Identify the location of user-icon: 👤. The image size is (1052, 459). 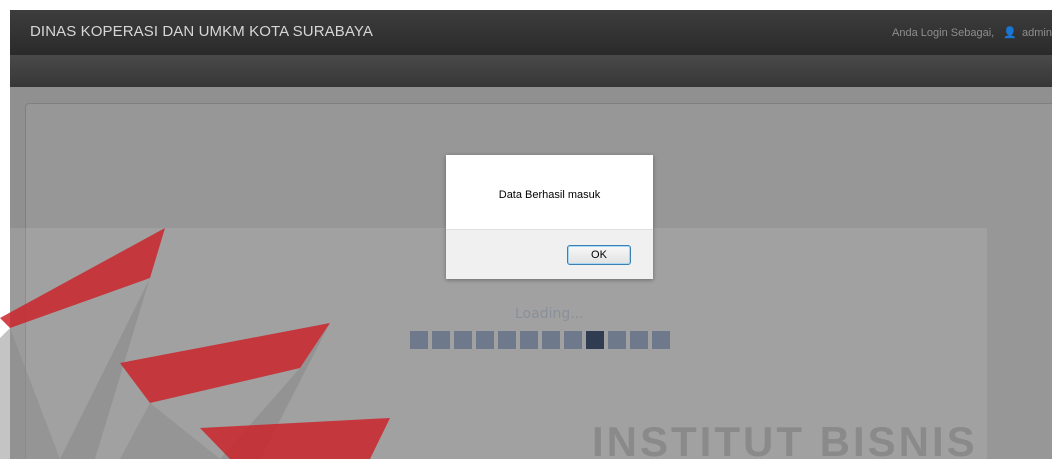
(1010, 32).